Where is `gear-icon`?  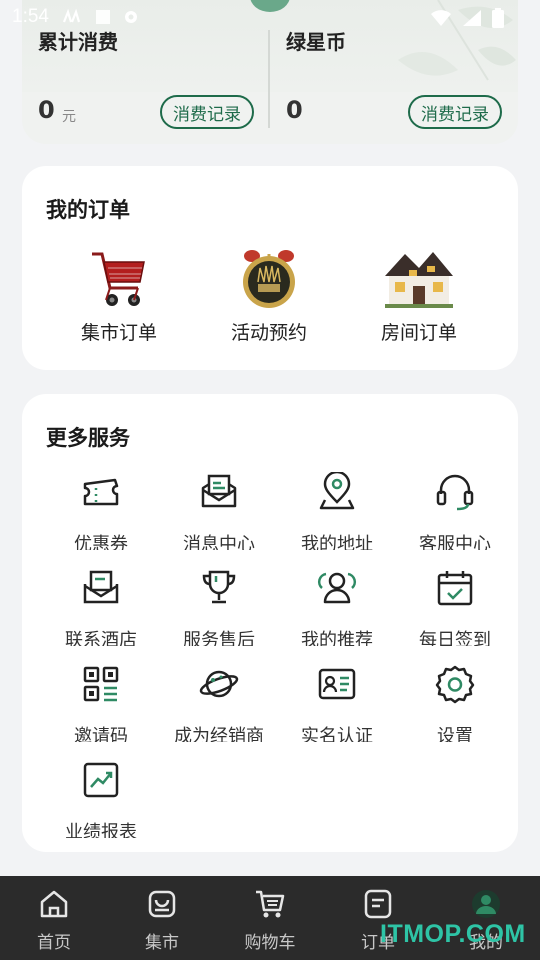
gear-icon is located at coordinates (455, 684).